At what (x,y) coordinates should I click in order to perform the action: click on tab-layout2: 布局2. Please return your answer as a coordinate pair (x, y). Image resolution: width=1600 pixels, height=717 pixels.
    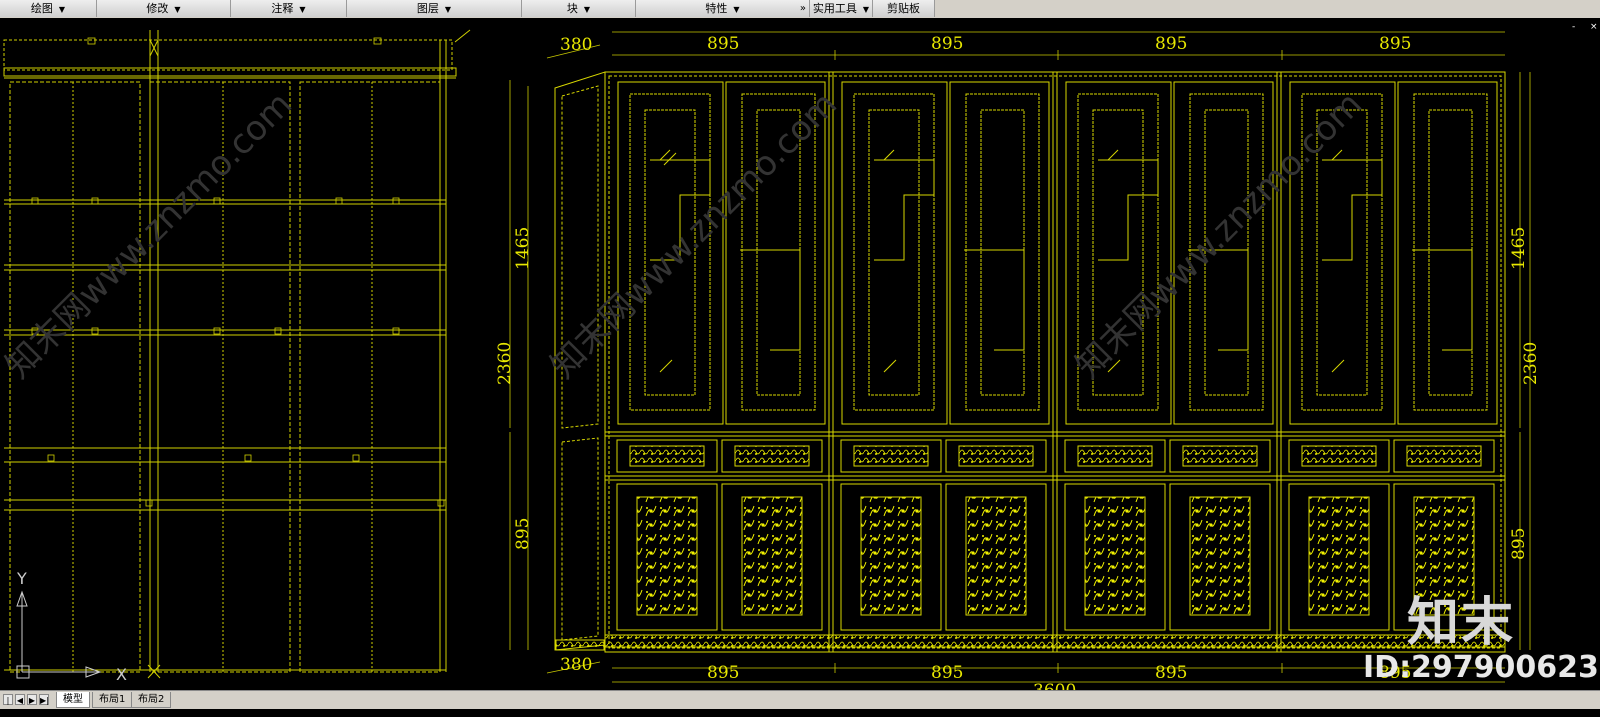
    Looking at the image, I should click on (151, 700).